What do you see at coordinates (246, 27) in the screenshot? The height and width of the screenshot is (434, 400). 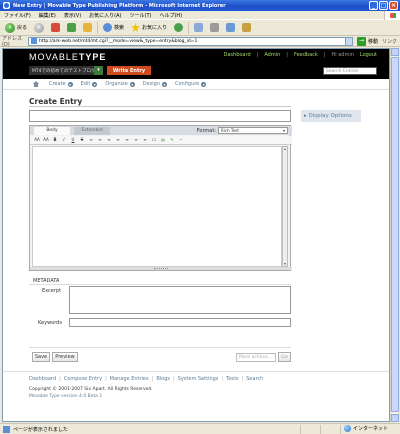 I see `discuss-button` at bounding box center [246, 27].